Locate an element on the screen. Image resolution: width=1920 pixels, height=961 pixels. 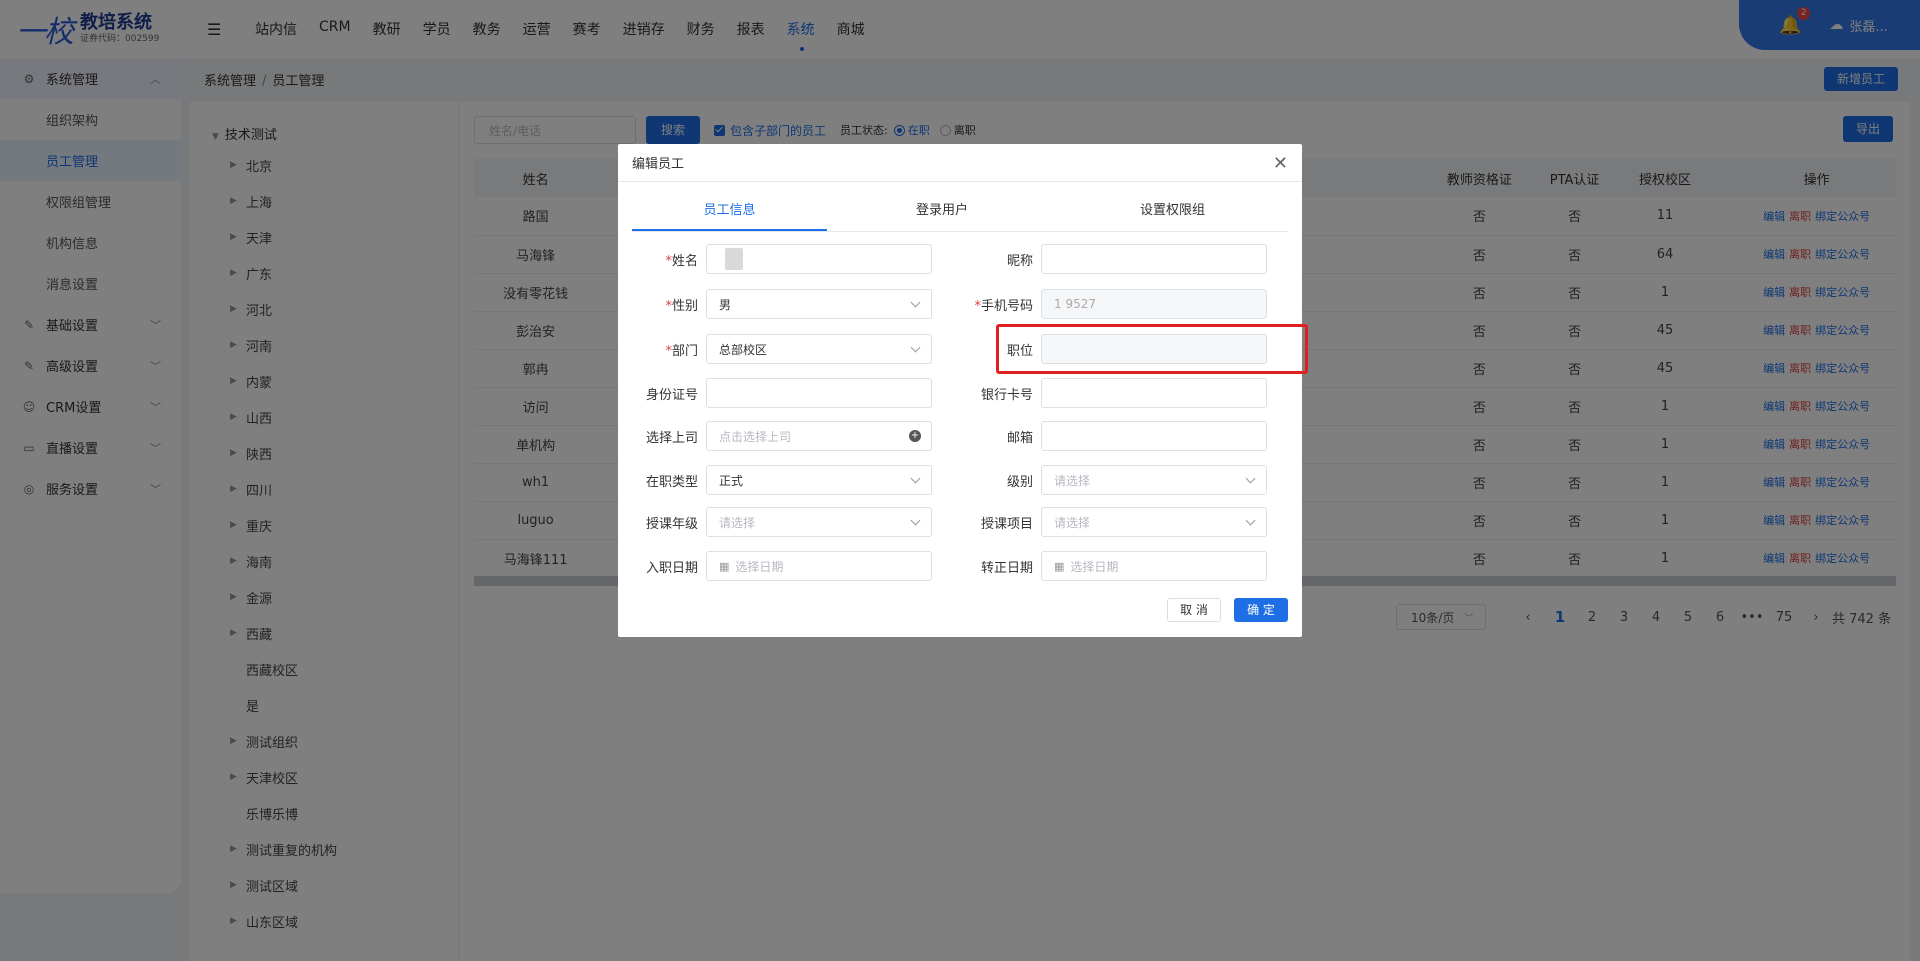
form-row-idcard: 身份证号 is located at coordinates (775, 393).